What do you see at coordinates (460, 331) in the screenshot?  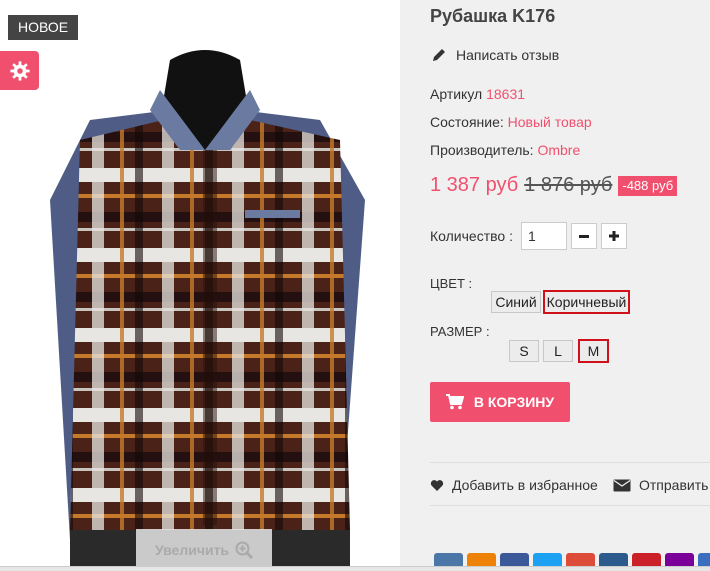 I see `size-label: РАЗМЕР :` at bounding box center [460, 331].